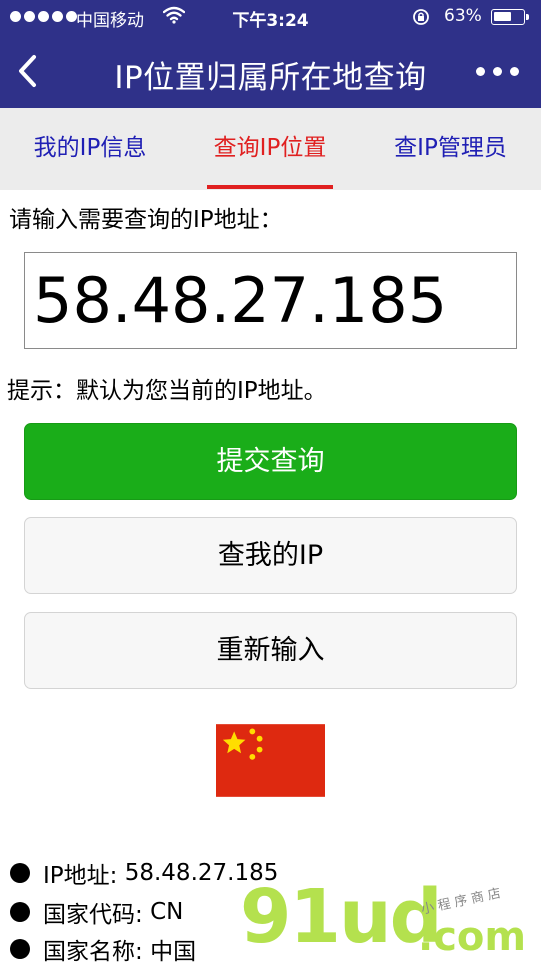  Describe the element at coordinates (497, 71) in the screenshot. I see `more-dots-icon` at that location.